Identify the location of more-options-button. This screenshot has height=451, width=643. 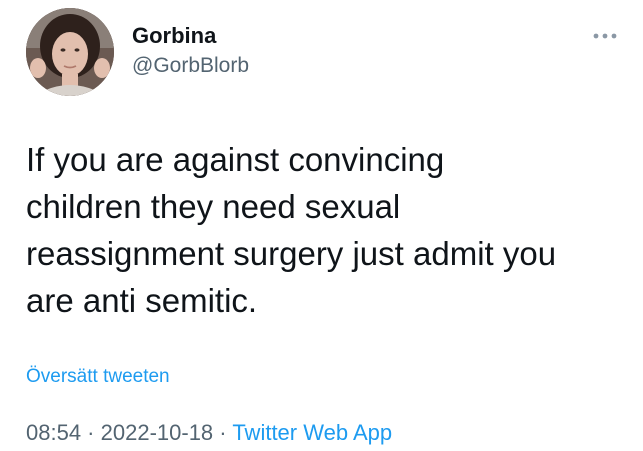
(605, 36).